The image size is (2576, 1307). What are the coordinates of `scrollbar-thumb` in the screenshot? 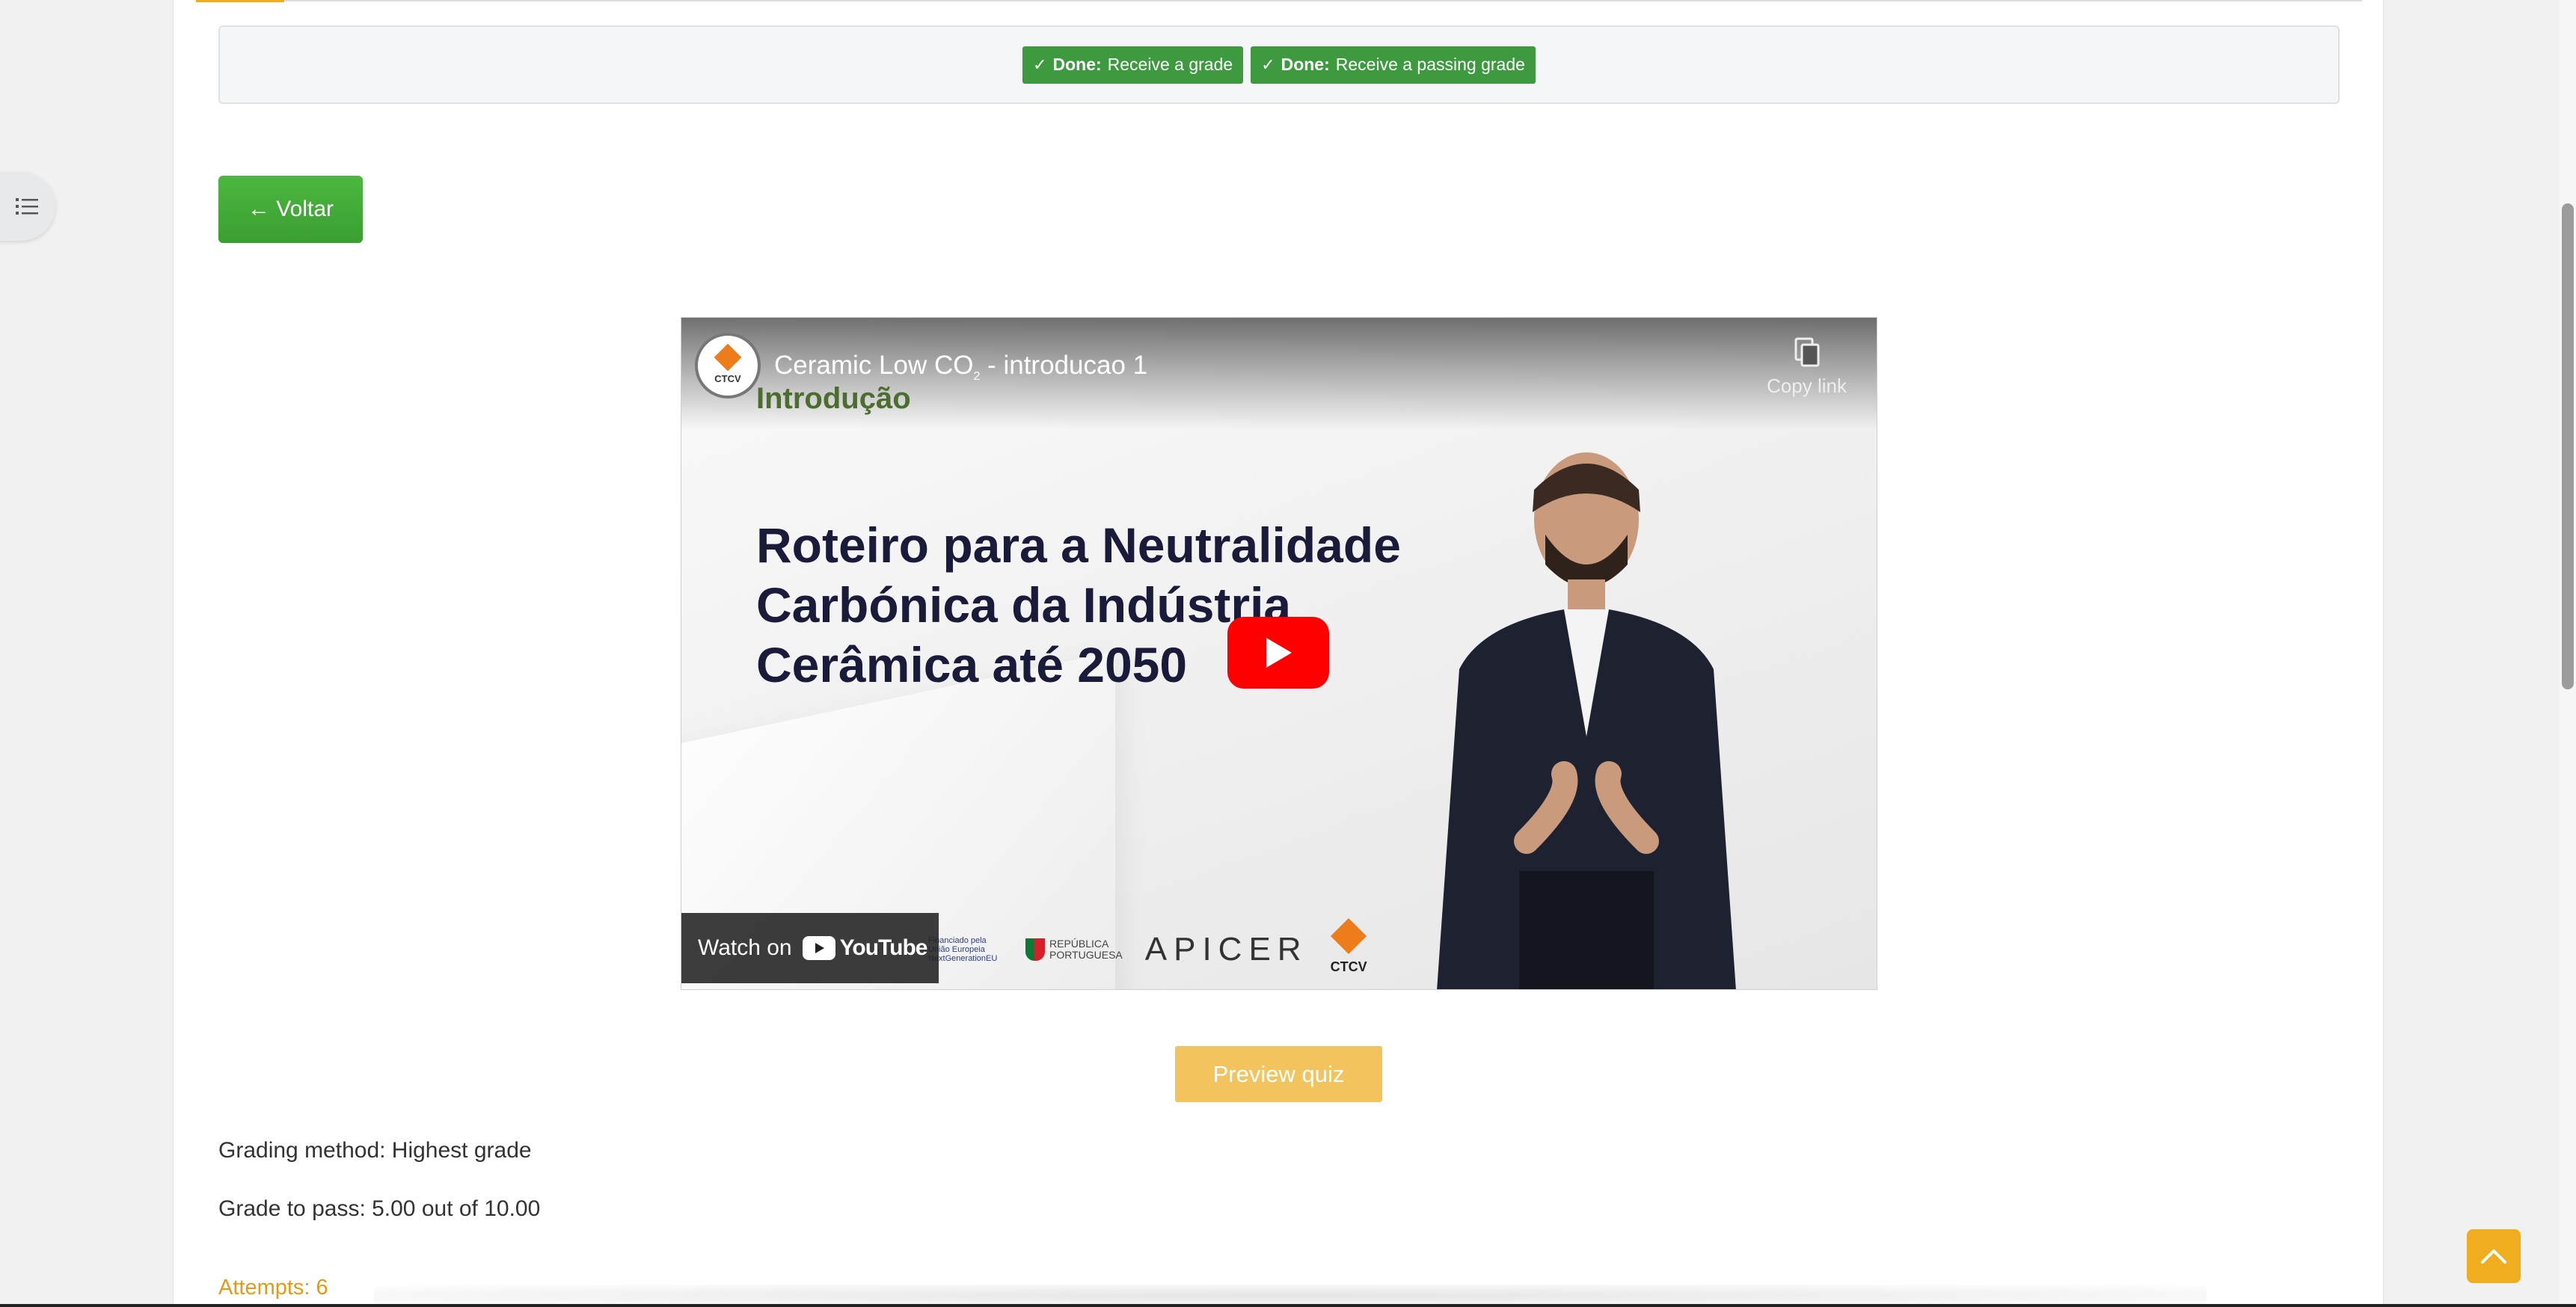 It's located at (2568, 446).